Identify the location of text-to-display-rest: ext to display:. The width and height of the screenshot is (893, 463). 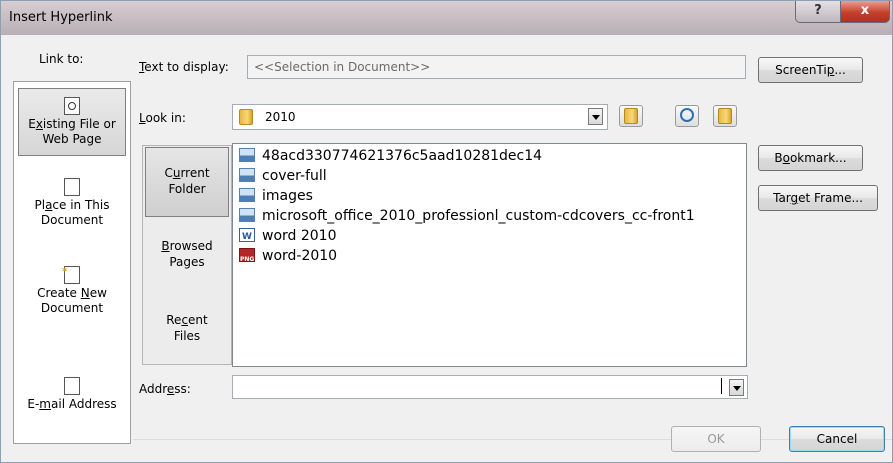
(186, 67).